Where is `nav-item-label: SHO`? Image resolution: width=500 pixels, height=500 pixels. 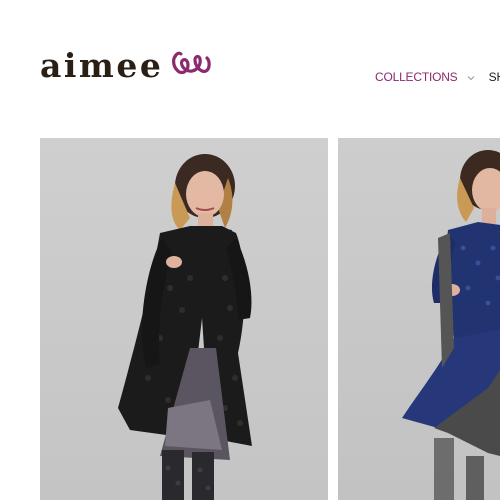 nav-item-label: SHO is located at coordinates (494, 77).